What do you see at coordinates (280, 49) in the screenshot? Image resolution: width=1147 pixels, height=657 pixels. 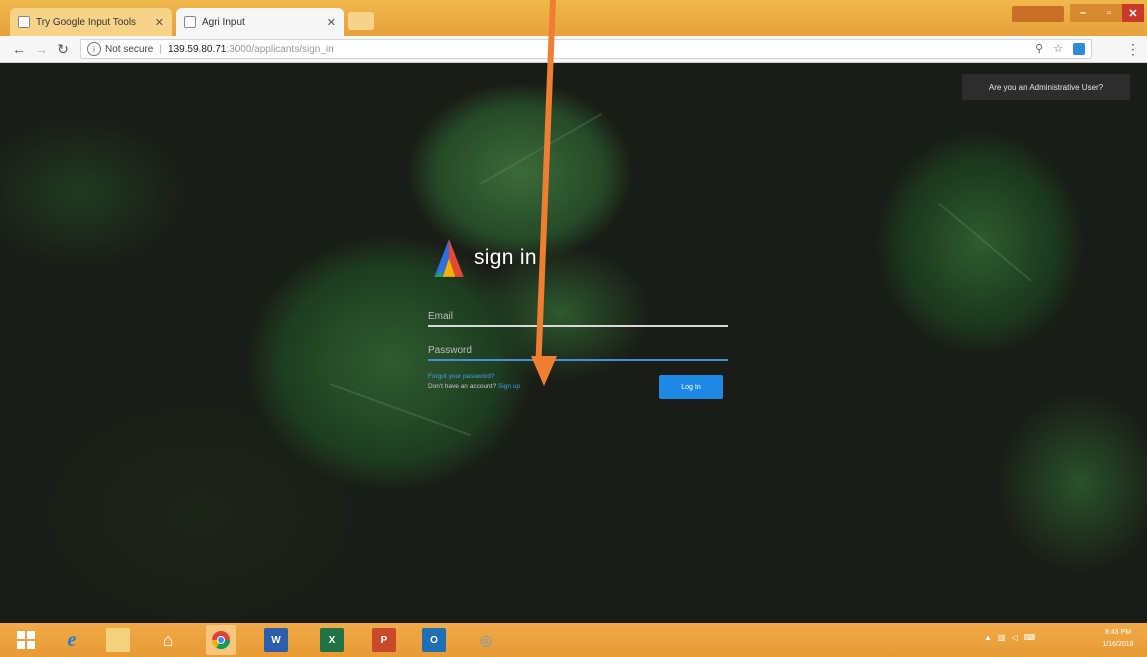 I see `url-path: :3000/applicants/sign_in` at bounding box center [280, 49].